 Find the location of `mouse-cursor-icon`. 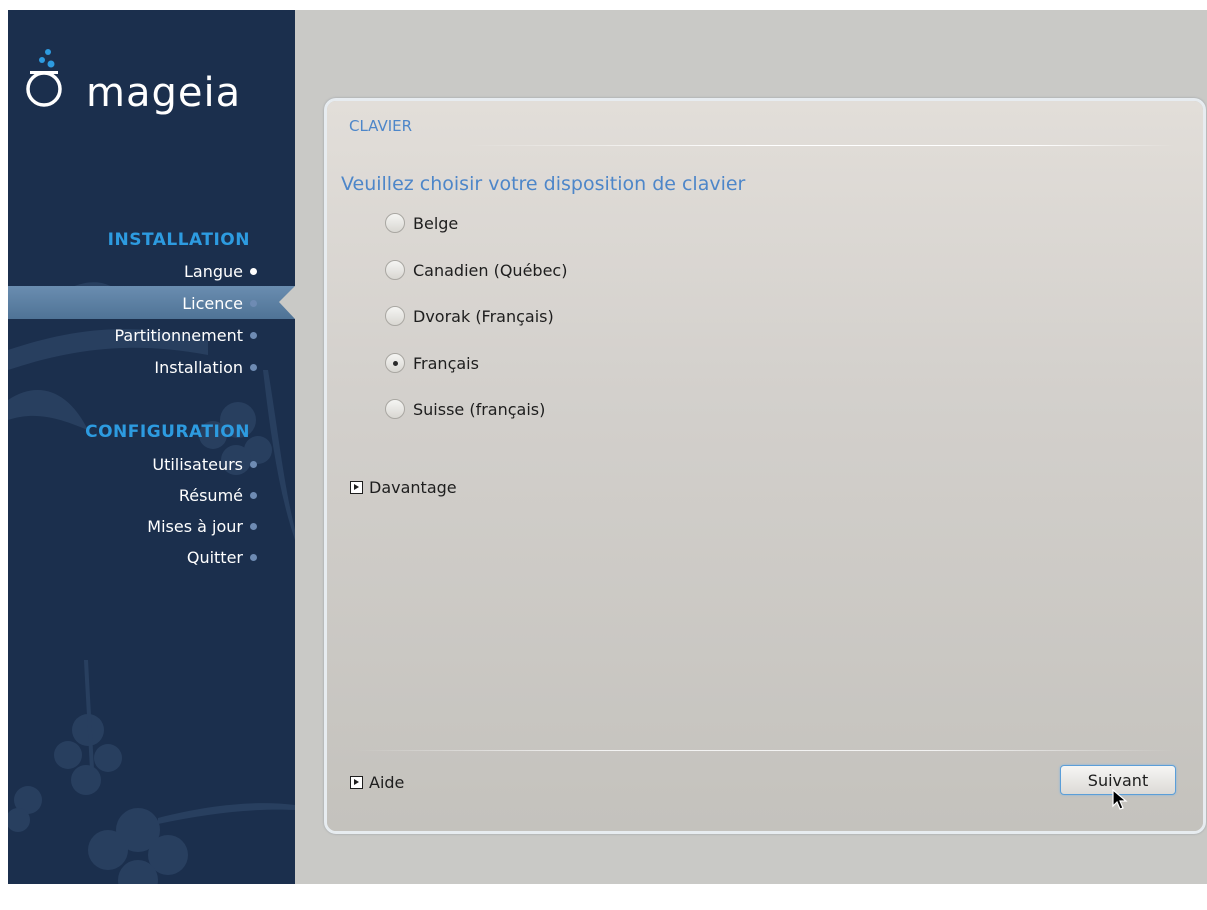

mouse-cursor-icon is located at coordinates (1120, 799).